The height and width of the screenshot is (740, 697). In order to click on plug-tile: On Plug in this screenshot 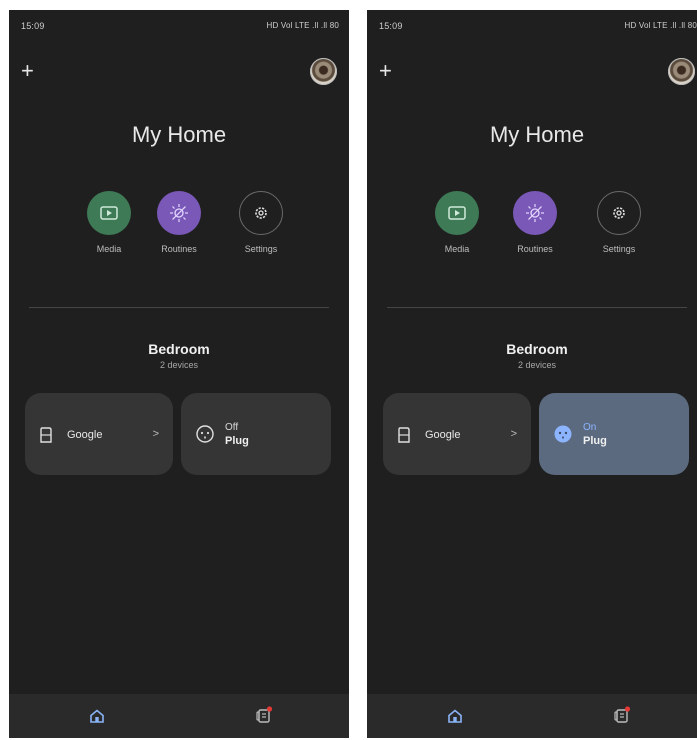, I will do `click(614, 434)`.